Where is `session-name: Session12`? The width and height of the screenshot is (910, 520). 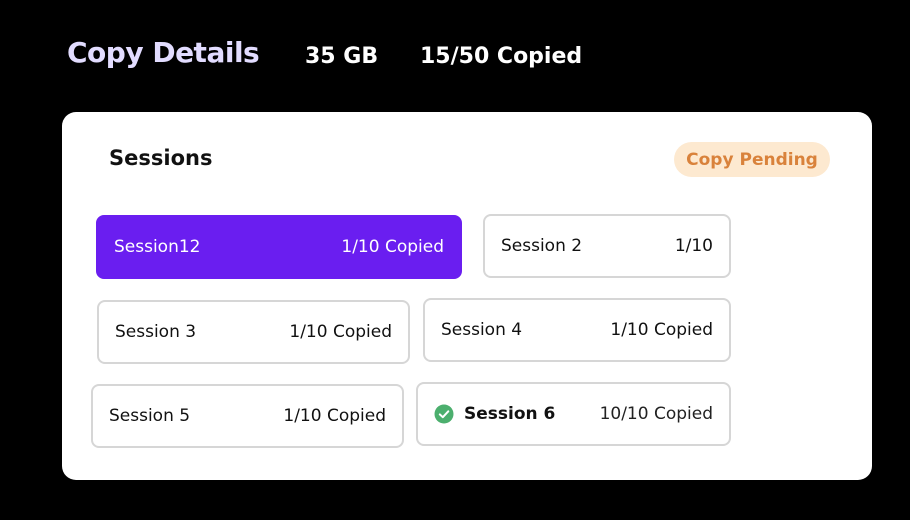 session-name: Session12 is located at coordinates (157, 247).